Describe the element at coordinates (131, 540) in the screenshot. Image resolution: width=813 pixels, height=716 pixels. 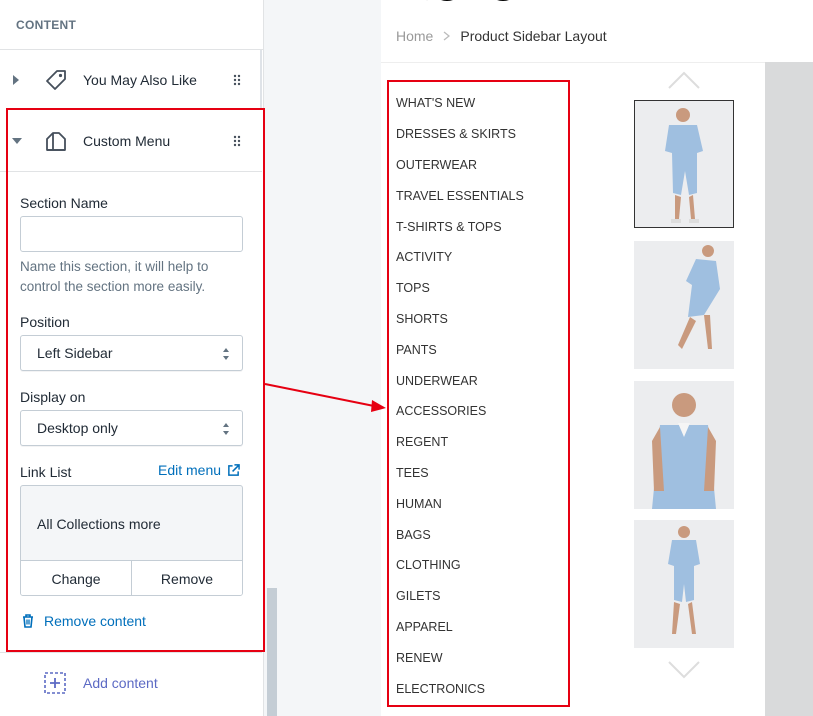
I see `link-list-card: All Collections more Change Remove` at that location.